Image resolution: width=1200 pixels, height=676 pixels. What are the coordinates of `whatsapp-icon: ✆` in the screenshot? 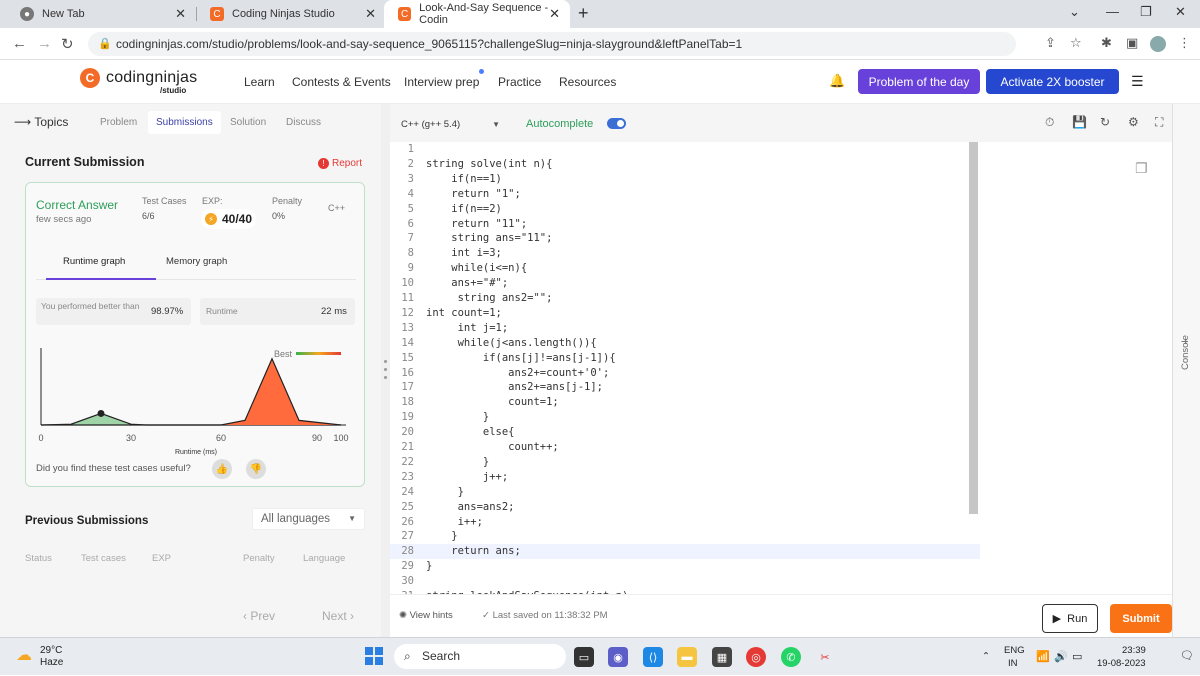 It's located at (791, 657).